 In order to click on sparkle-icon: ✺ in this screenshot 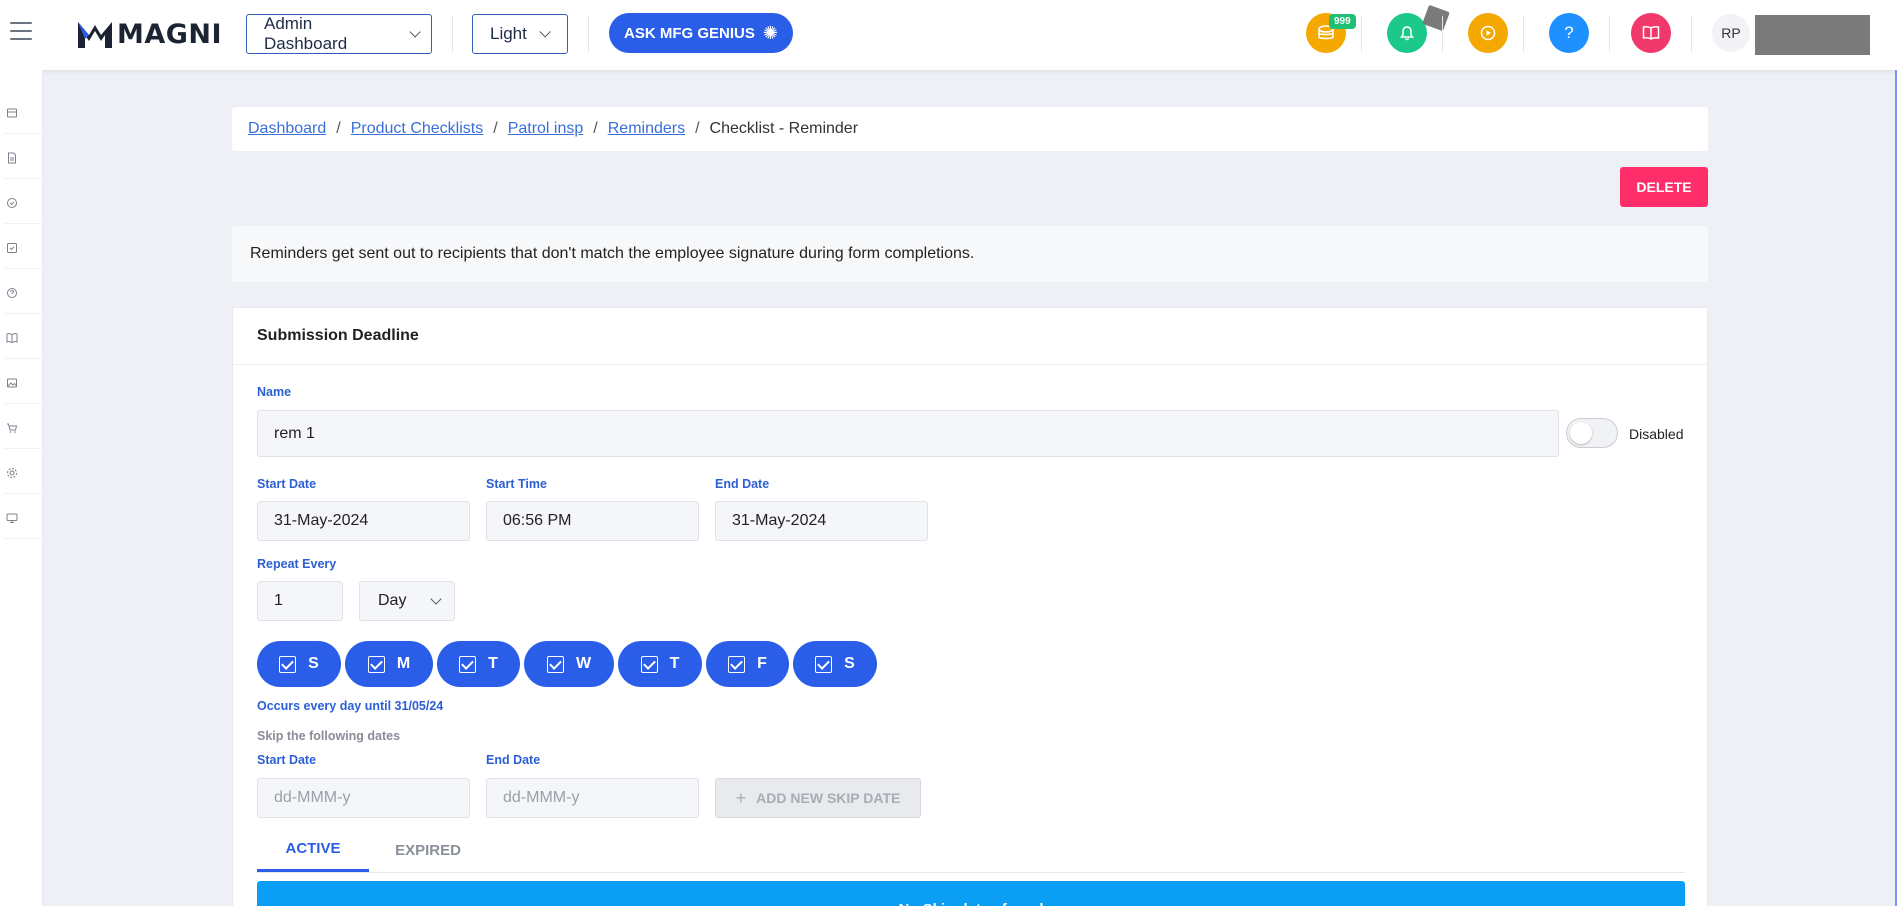, I will do `click(770, 32)`.